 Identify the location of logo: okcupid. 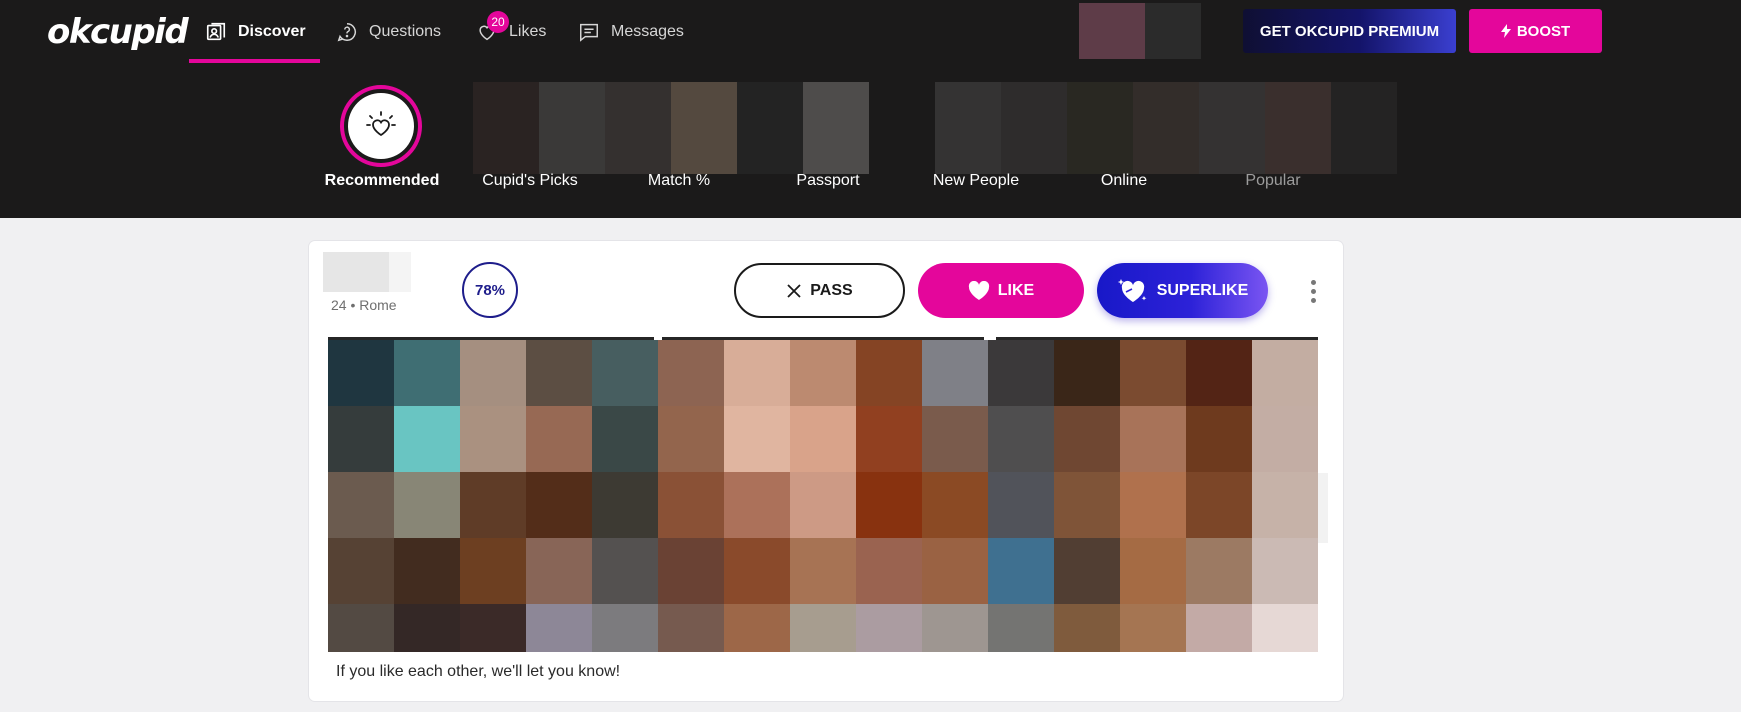
(118, 32).